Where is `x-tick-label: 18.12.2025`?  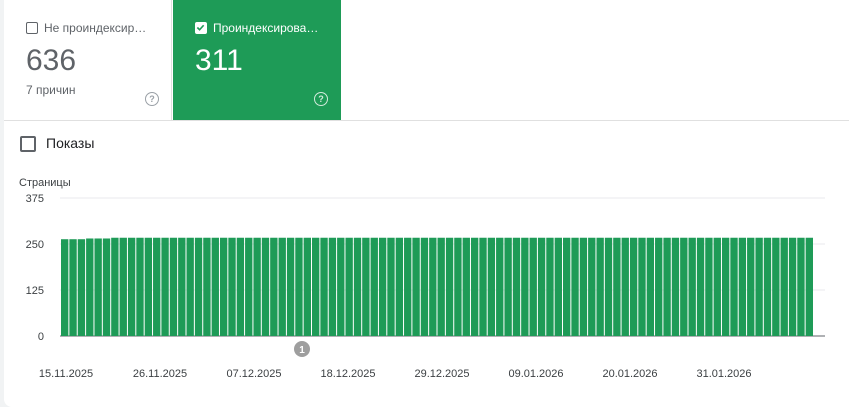 x-tick-label: 18.12.2025 is located at coordinates (347, 374).